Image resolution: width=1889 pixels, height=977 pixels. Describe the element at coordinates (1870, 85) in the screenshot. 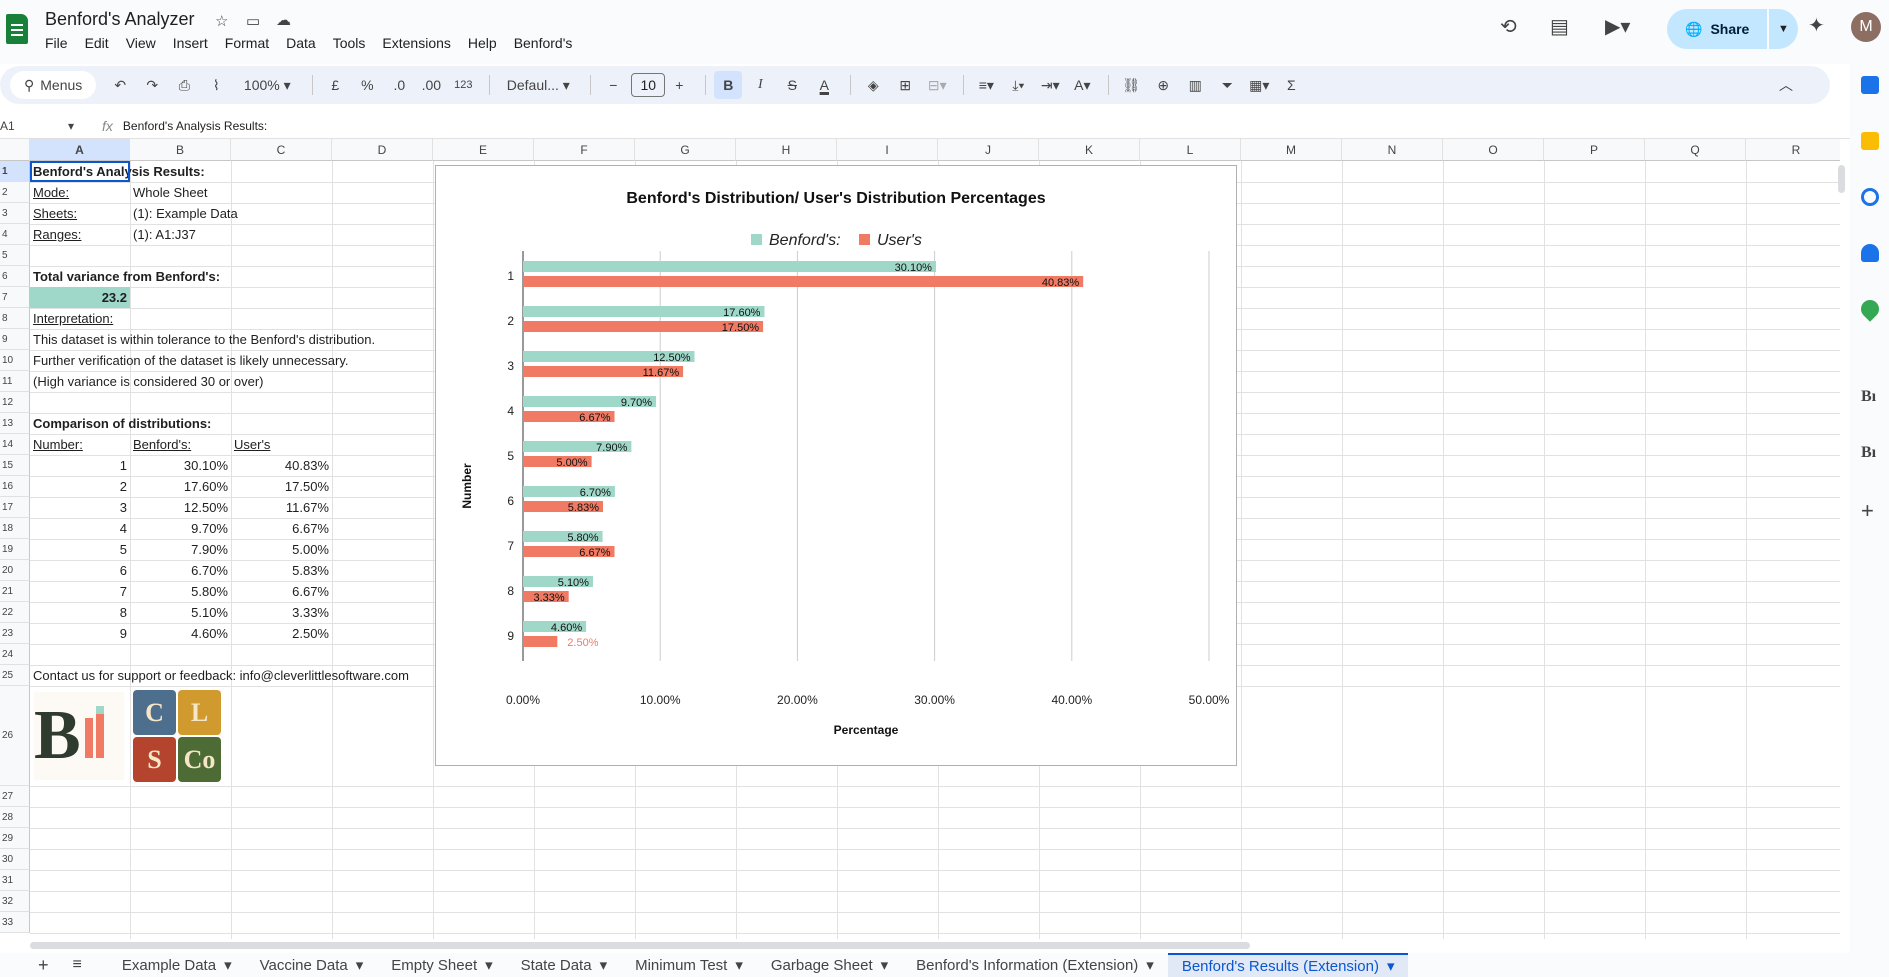

I see `calendar-icon` at that location.